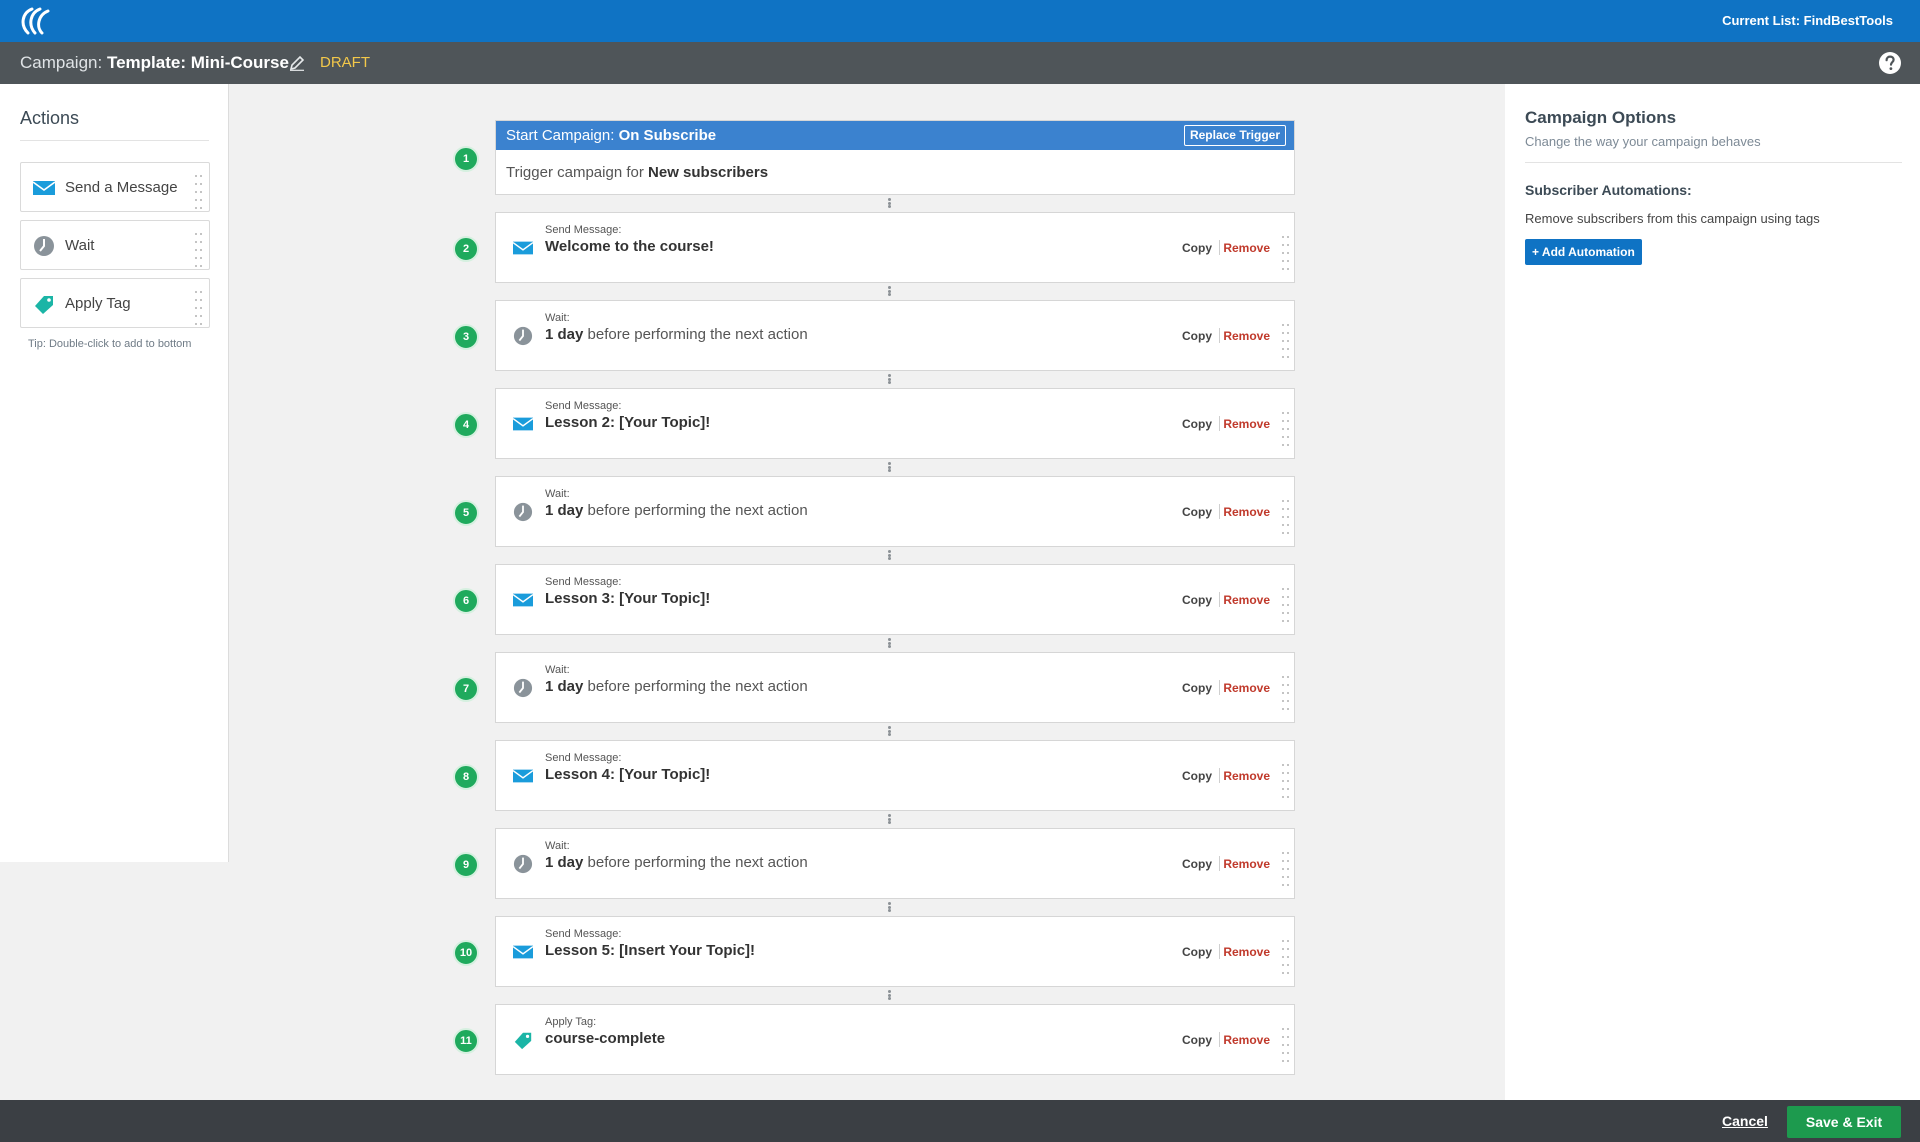  What do you see at coordinates (628, 598) in the screenshot?
I see `step-value: Lesson 3: [Your Topic]!` at bounding box center [628, 598].